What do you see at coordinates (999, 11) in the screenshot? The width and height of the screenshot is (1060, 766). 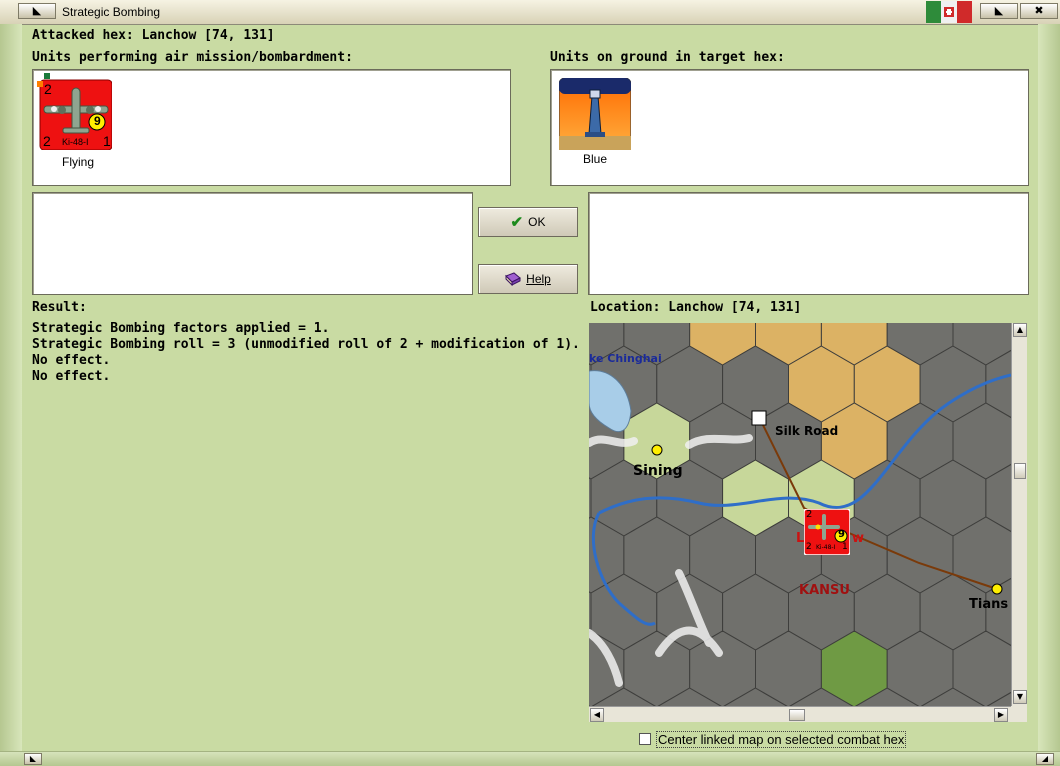 I see `restore-button: ◣` at bounding box center [999, 11].